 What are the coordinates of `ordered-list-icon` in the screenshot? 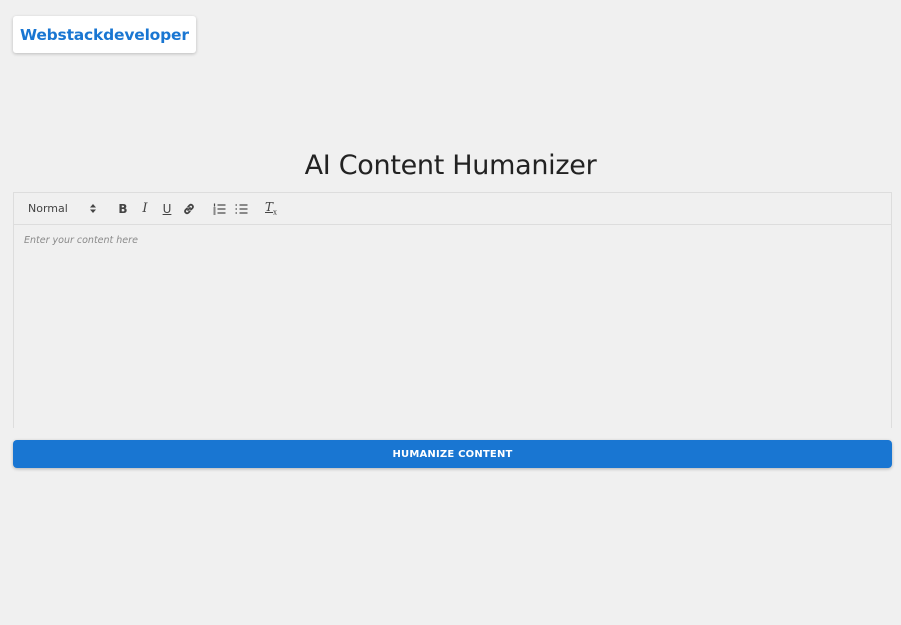 It's located at (219, 209).